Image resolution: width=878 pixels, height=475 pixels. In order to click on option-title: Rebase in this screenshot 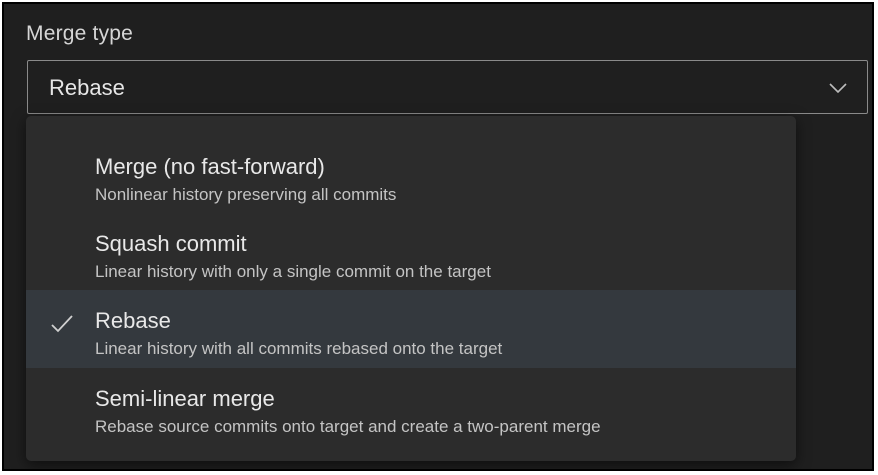, I will do `click(133, 320)`.